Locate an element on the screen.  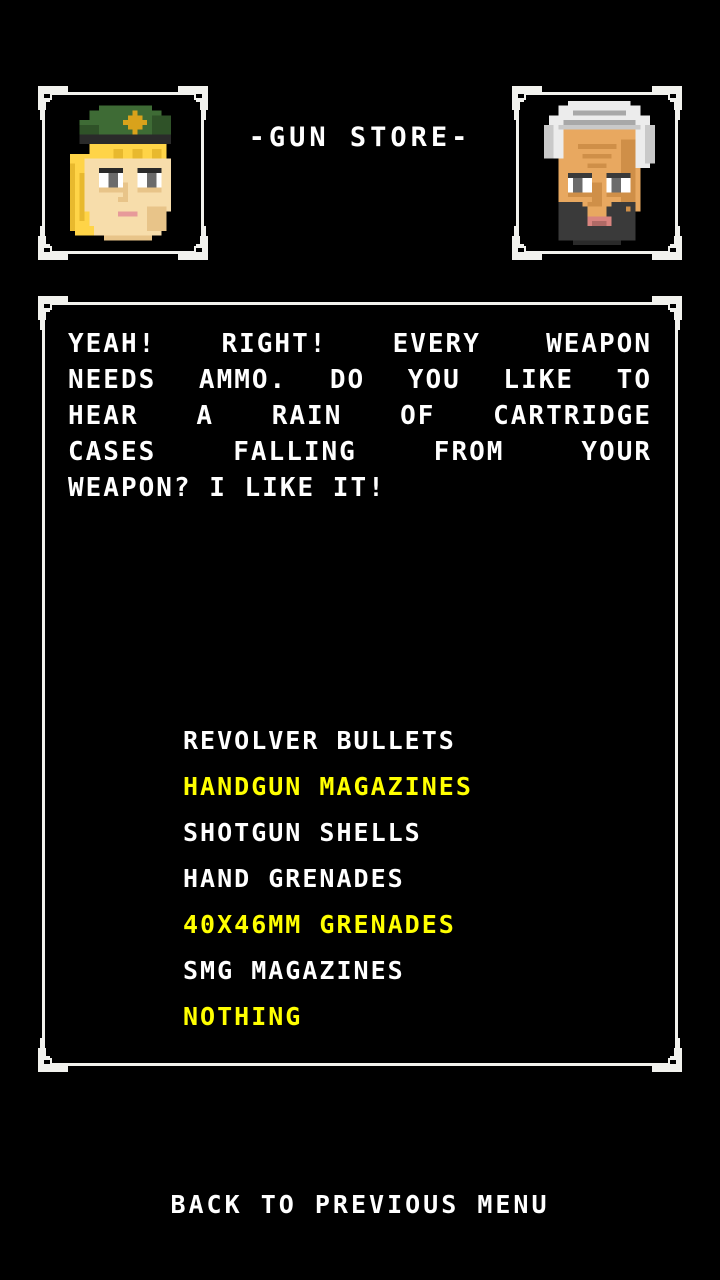
menu-item-handgun-magazines: HANDGUN MAGAZINES is located at coordinates (423, 787).